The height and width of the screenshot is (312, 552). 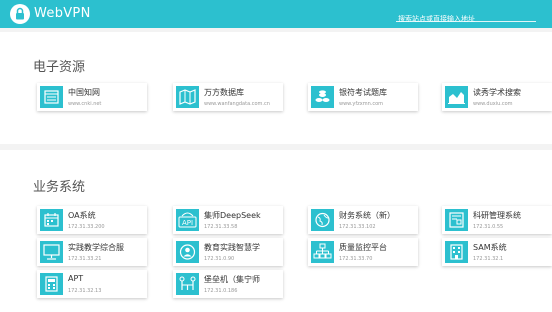 What do you see at coordinates (456, 252) in the screenshot?
I see `building-icon` at bounding box center [456, 252].